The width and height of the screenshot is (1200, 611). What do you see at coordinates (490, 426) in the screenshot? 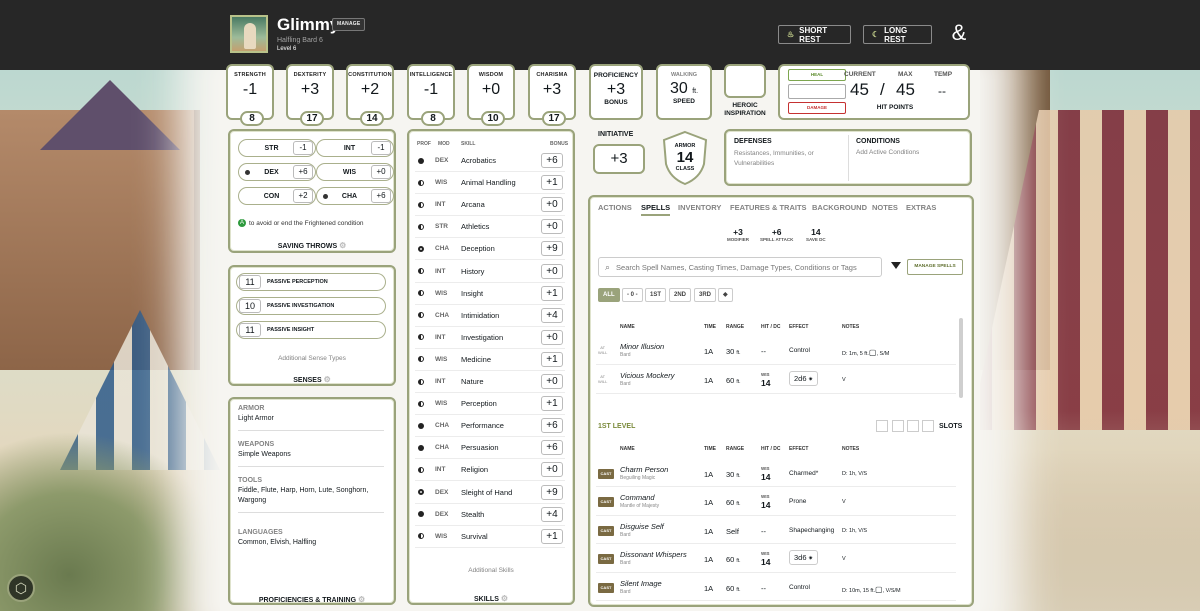
I see `skill-row: CHA Performance +6` at bounding box center [490, 426].